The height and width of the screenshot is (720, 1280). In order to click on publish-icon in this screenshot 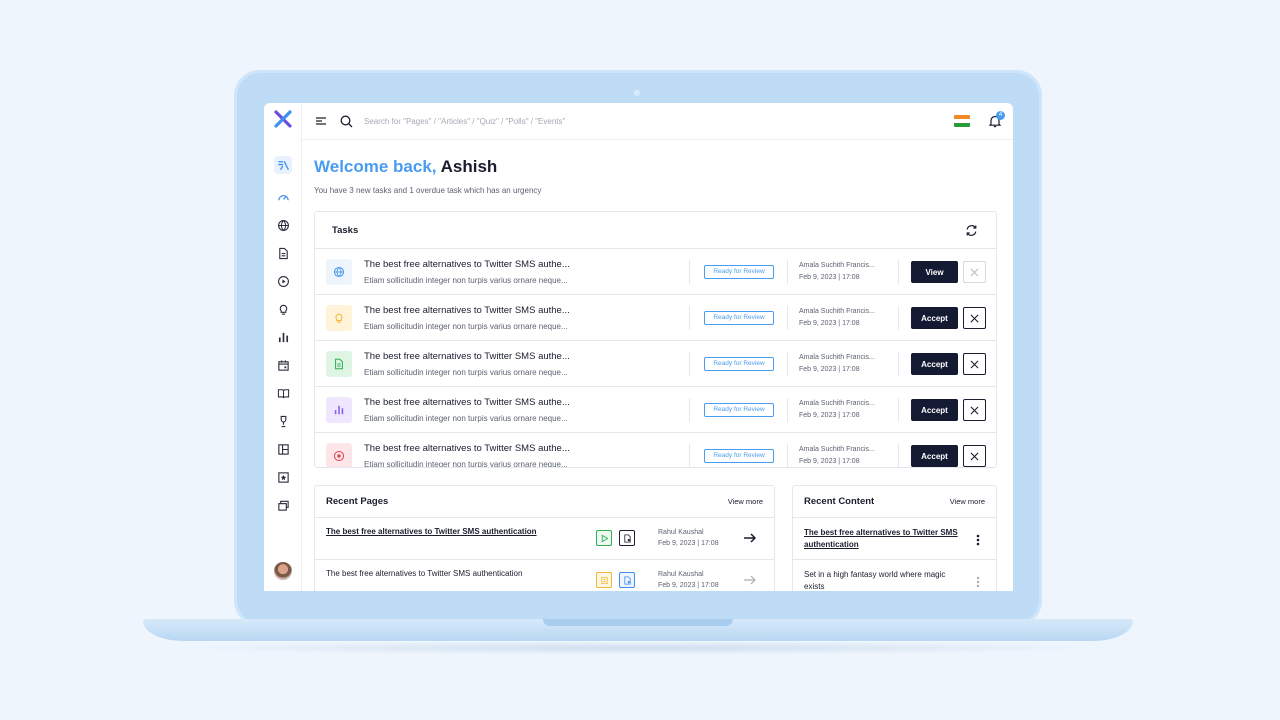, I will do `click(604, 538)`.